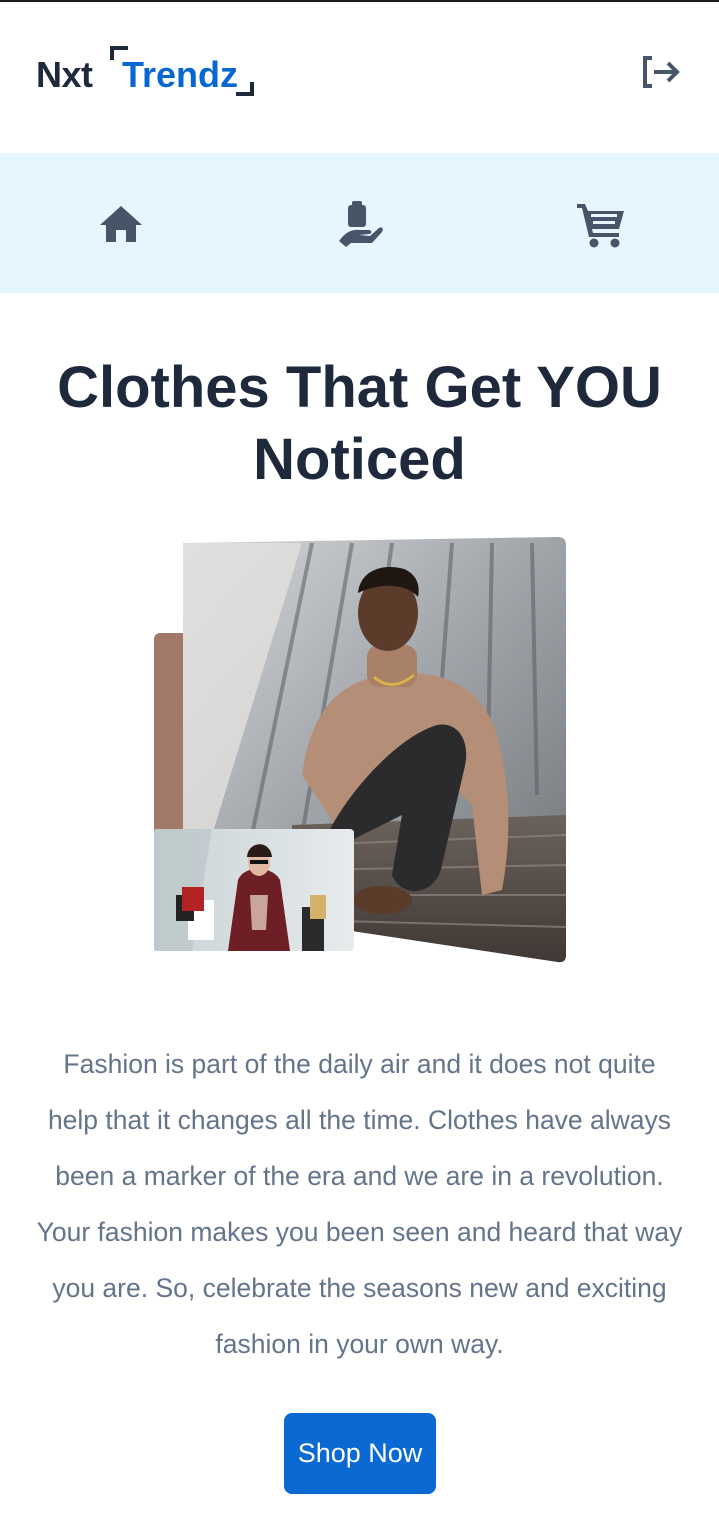 The width and height of the screenshot is (719, 1528). I want to click on logo-bracket-bottom-right, so click(245, 89).